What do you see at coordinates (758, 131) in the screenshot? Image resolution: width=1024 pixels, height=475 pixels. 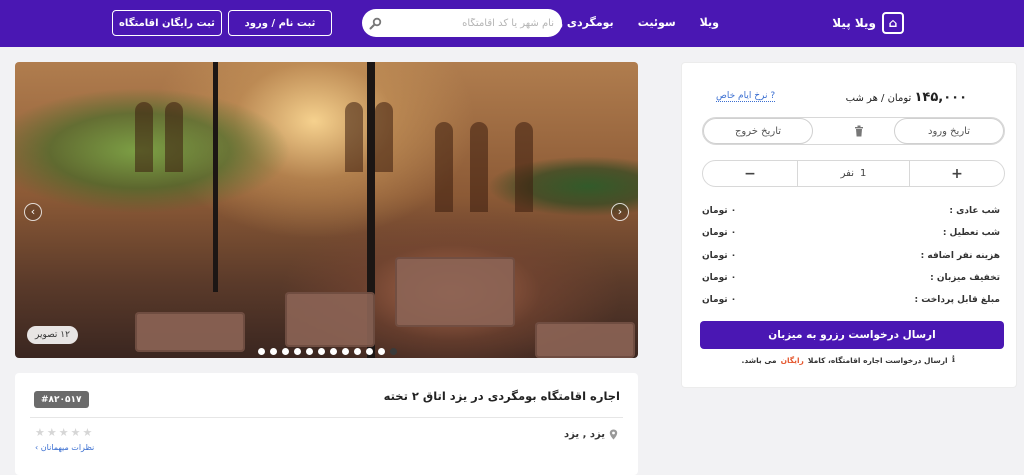 I see `checkout-date-field: تاریخ خروج` at bounding box center [758, 131].